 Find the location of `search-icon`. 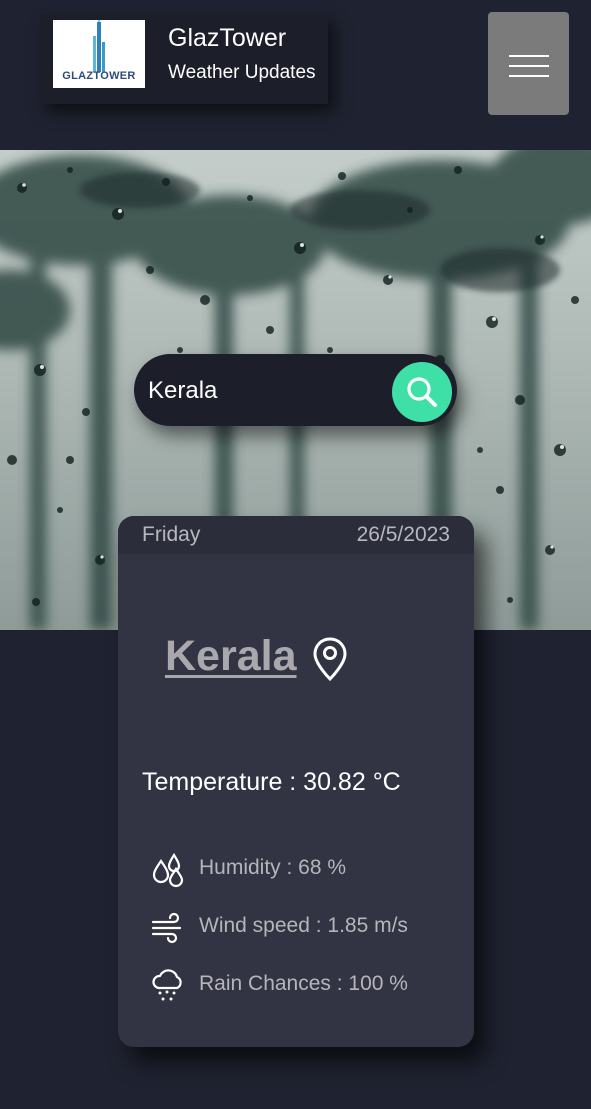

search-icon is located at coordinates (422, 392).